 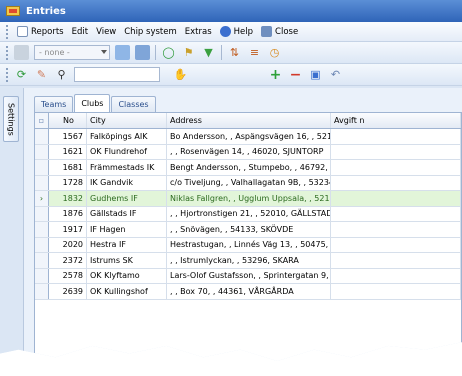 What do you see at coordinates (54, 104) in the screenshot?
I see `tab-teams: Teams` at bounding box center [54, 104].